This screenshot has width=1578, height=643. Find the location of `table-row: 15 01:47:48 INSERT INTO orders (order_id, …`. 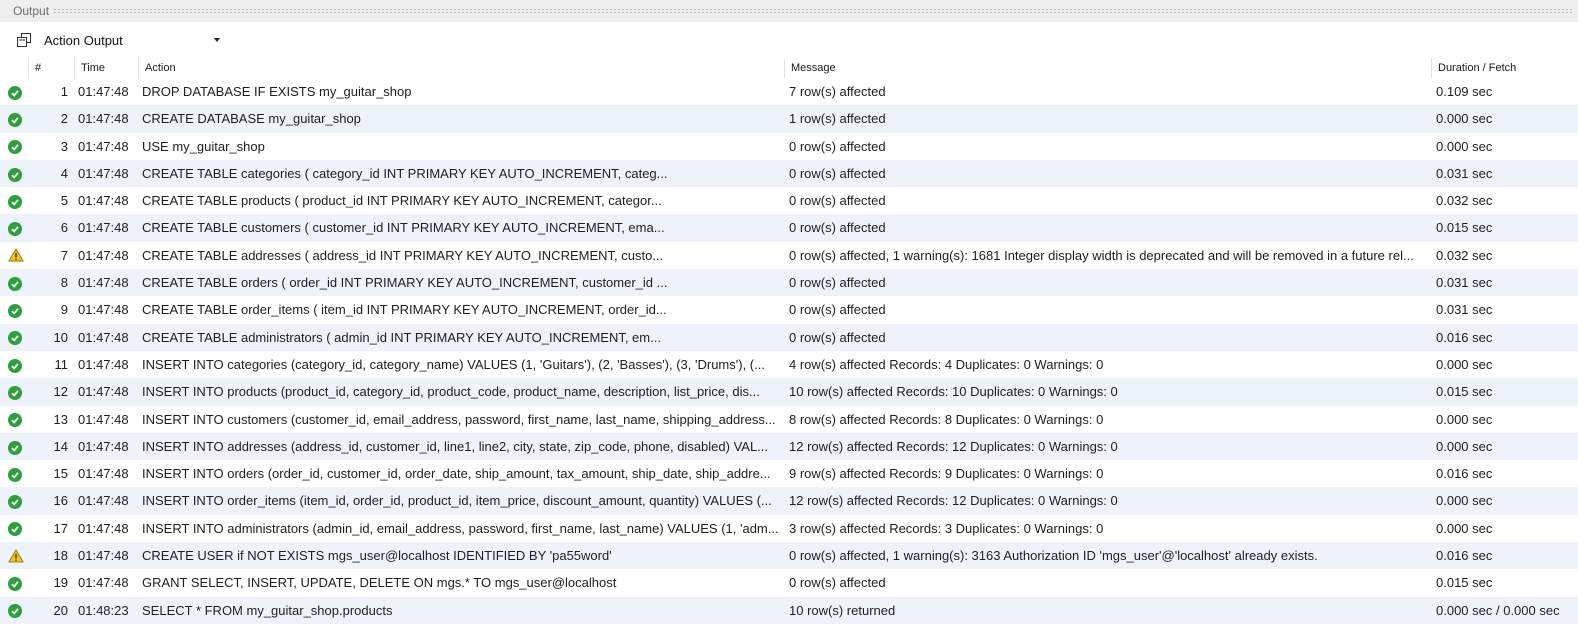

table-row: 15 01:47:48 INSERT INTO orders (order_id, … is located at coordinates (789, 473).